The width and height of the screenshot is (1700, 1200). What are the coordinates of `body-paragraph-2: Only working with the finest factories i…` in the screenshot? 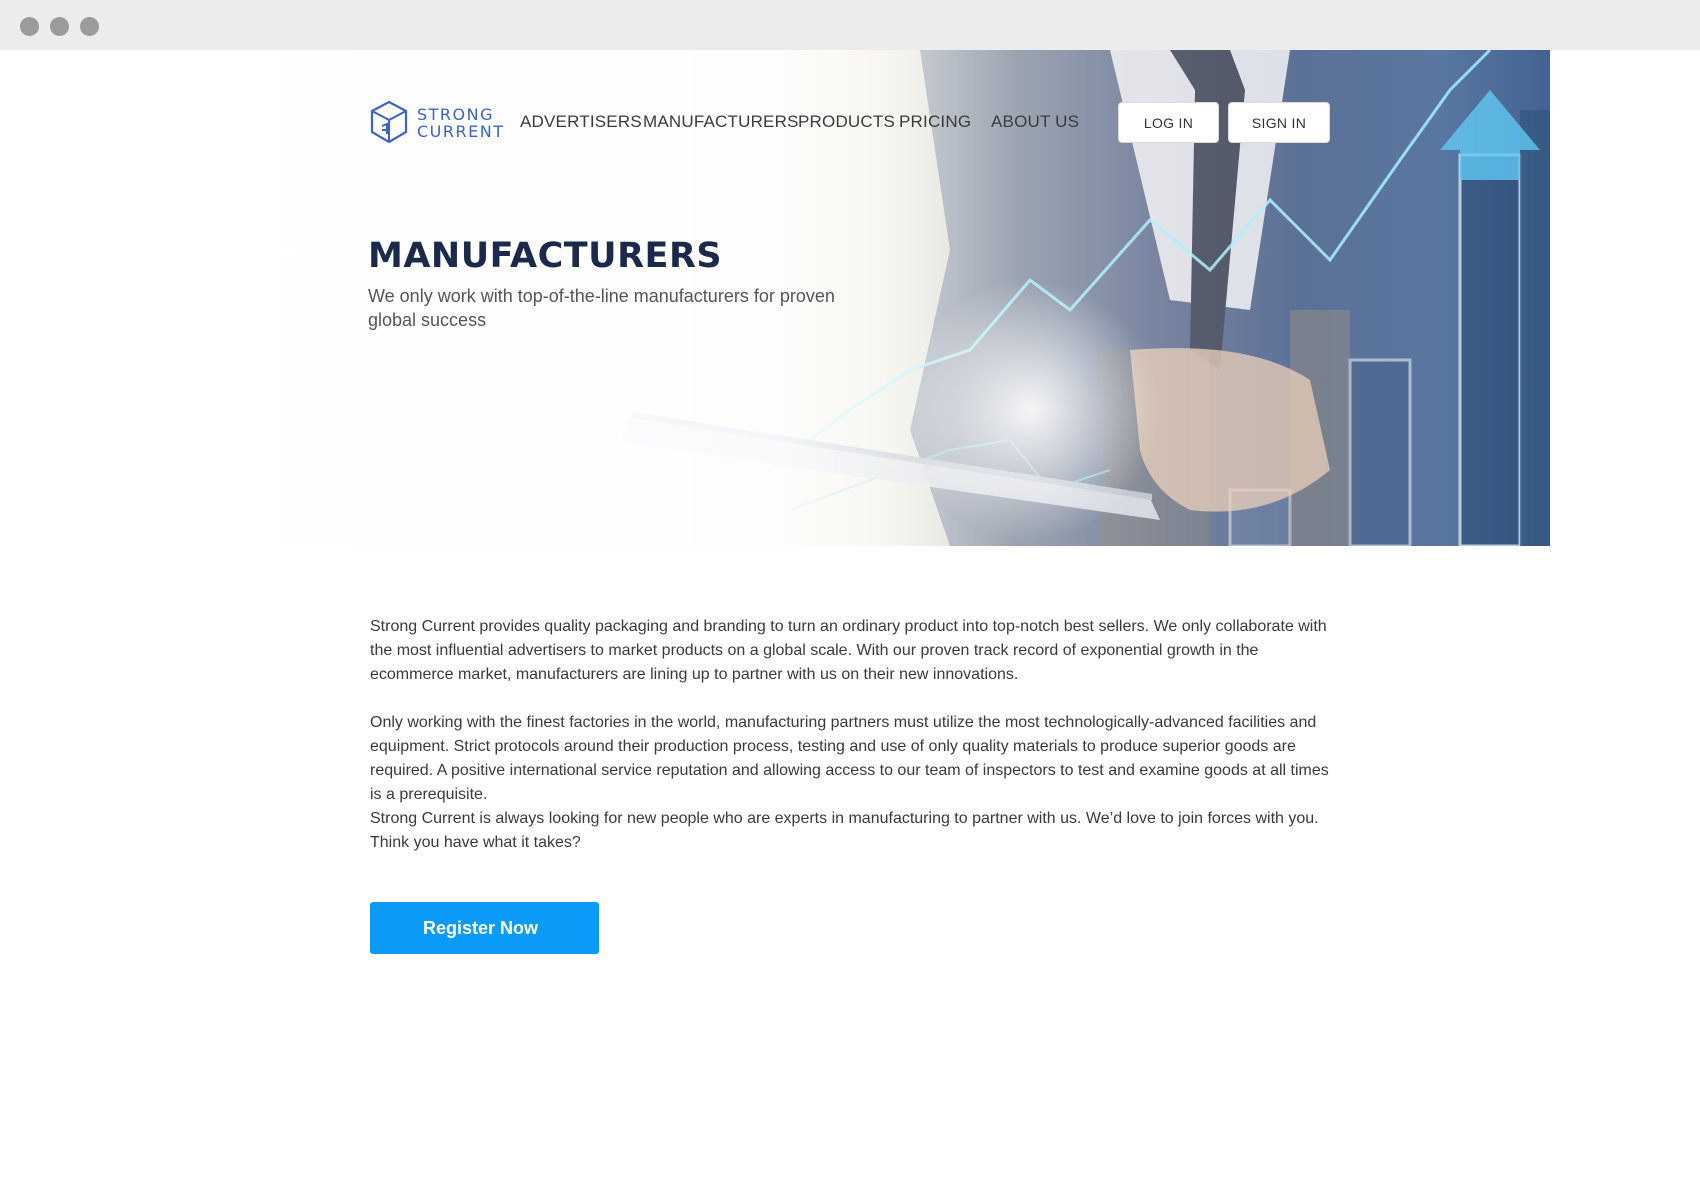 It's located at (849, 758).